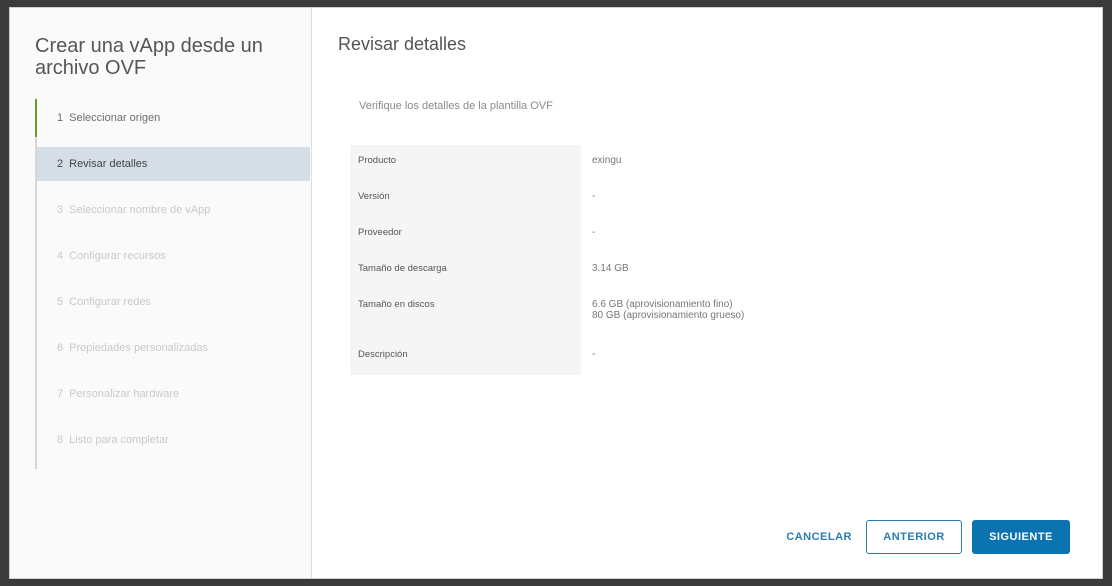  I want to click on step-number: 2, so click(60, 164).